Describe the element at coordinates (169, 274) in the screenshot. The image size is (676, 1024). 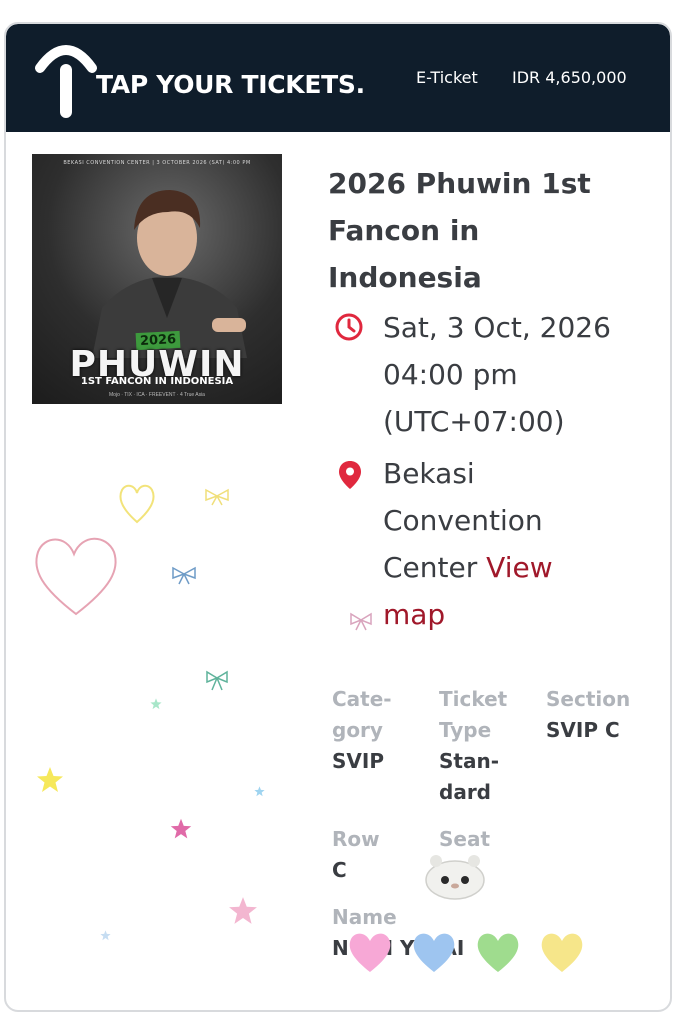
I see `poster-artist-figure` at that location.